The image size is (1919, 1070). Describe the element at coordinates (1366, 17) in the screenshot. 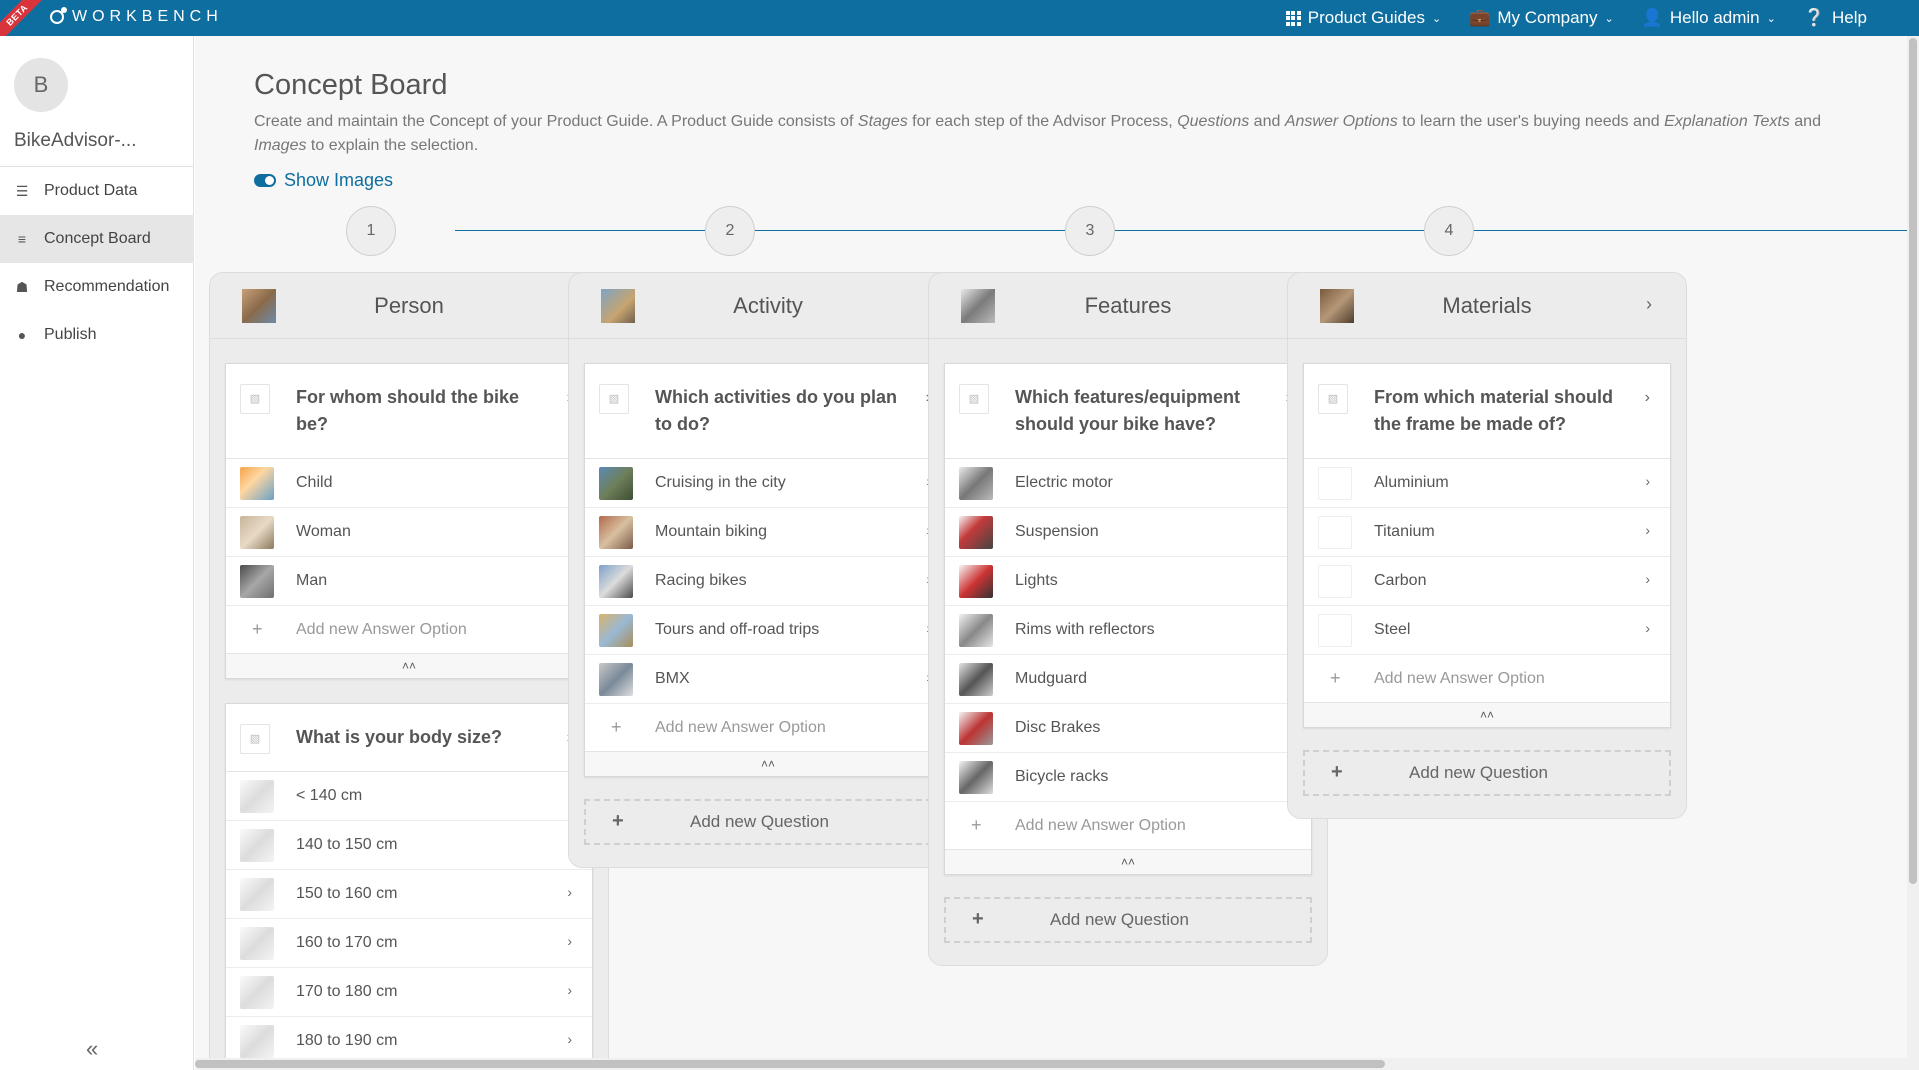

I see `product-guides-label: Product Guides` at that location.